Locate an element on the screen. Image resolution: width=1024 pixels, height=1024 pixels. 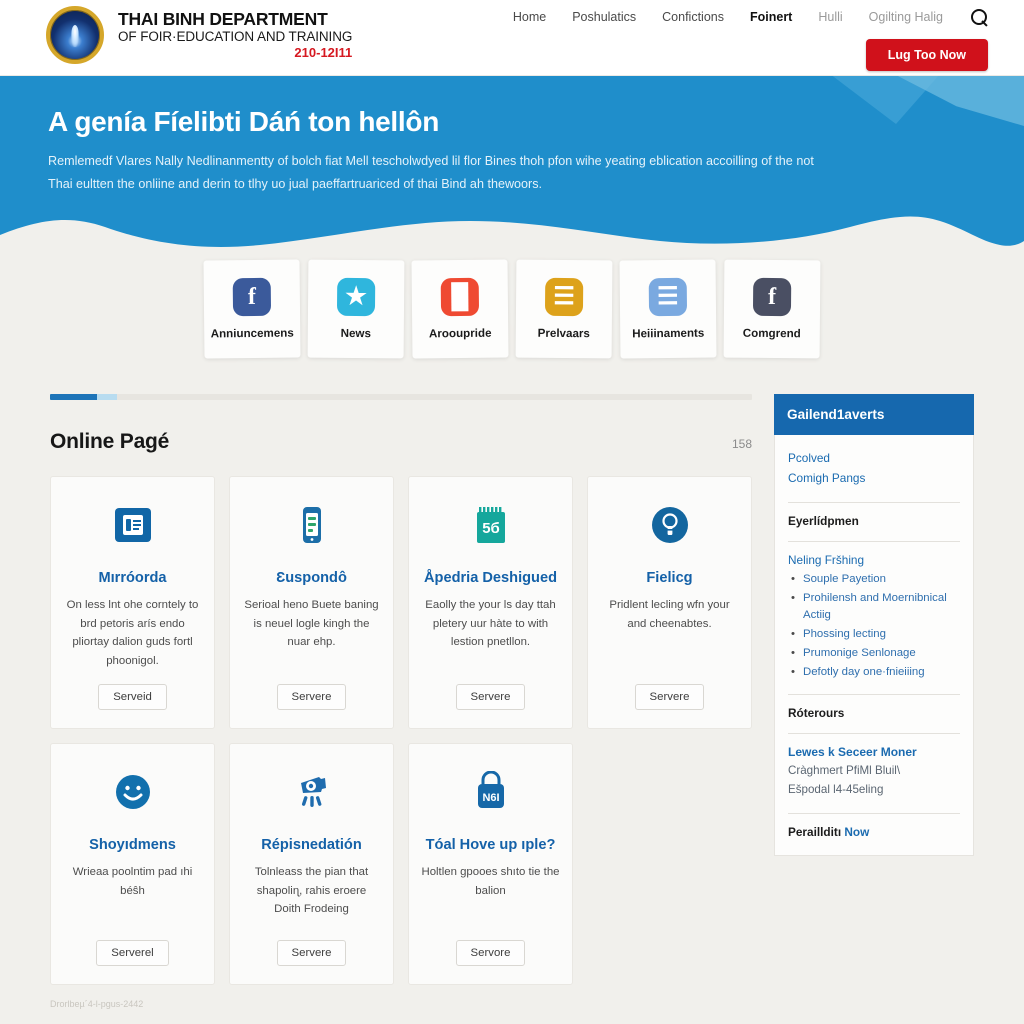
nav-item-hulli: Hulli is located at coordinates (830, 17).